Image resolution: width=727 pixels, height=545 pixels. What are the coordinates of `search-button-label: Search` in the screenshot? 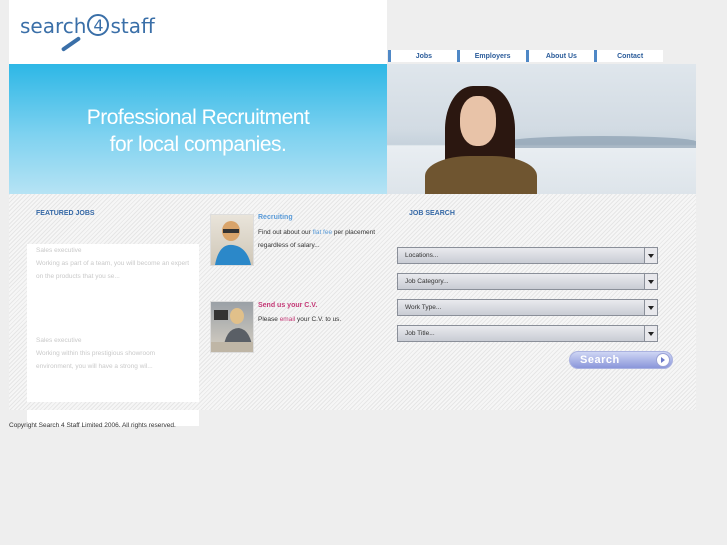 It's located at (600, 360).